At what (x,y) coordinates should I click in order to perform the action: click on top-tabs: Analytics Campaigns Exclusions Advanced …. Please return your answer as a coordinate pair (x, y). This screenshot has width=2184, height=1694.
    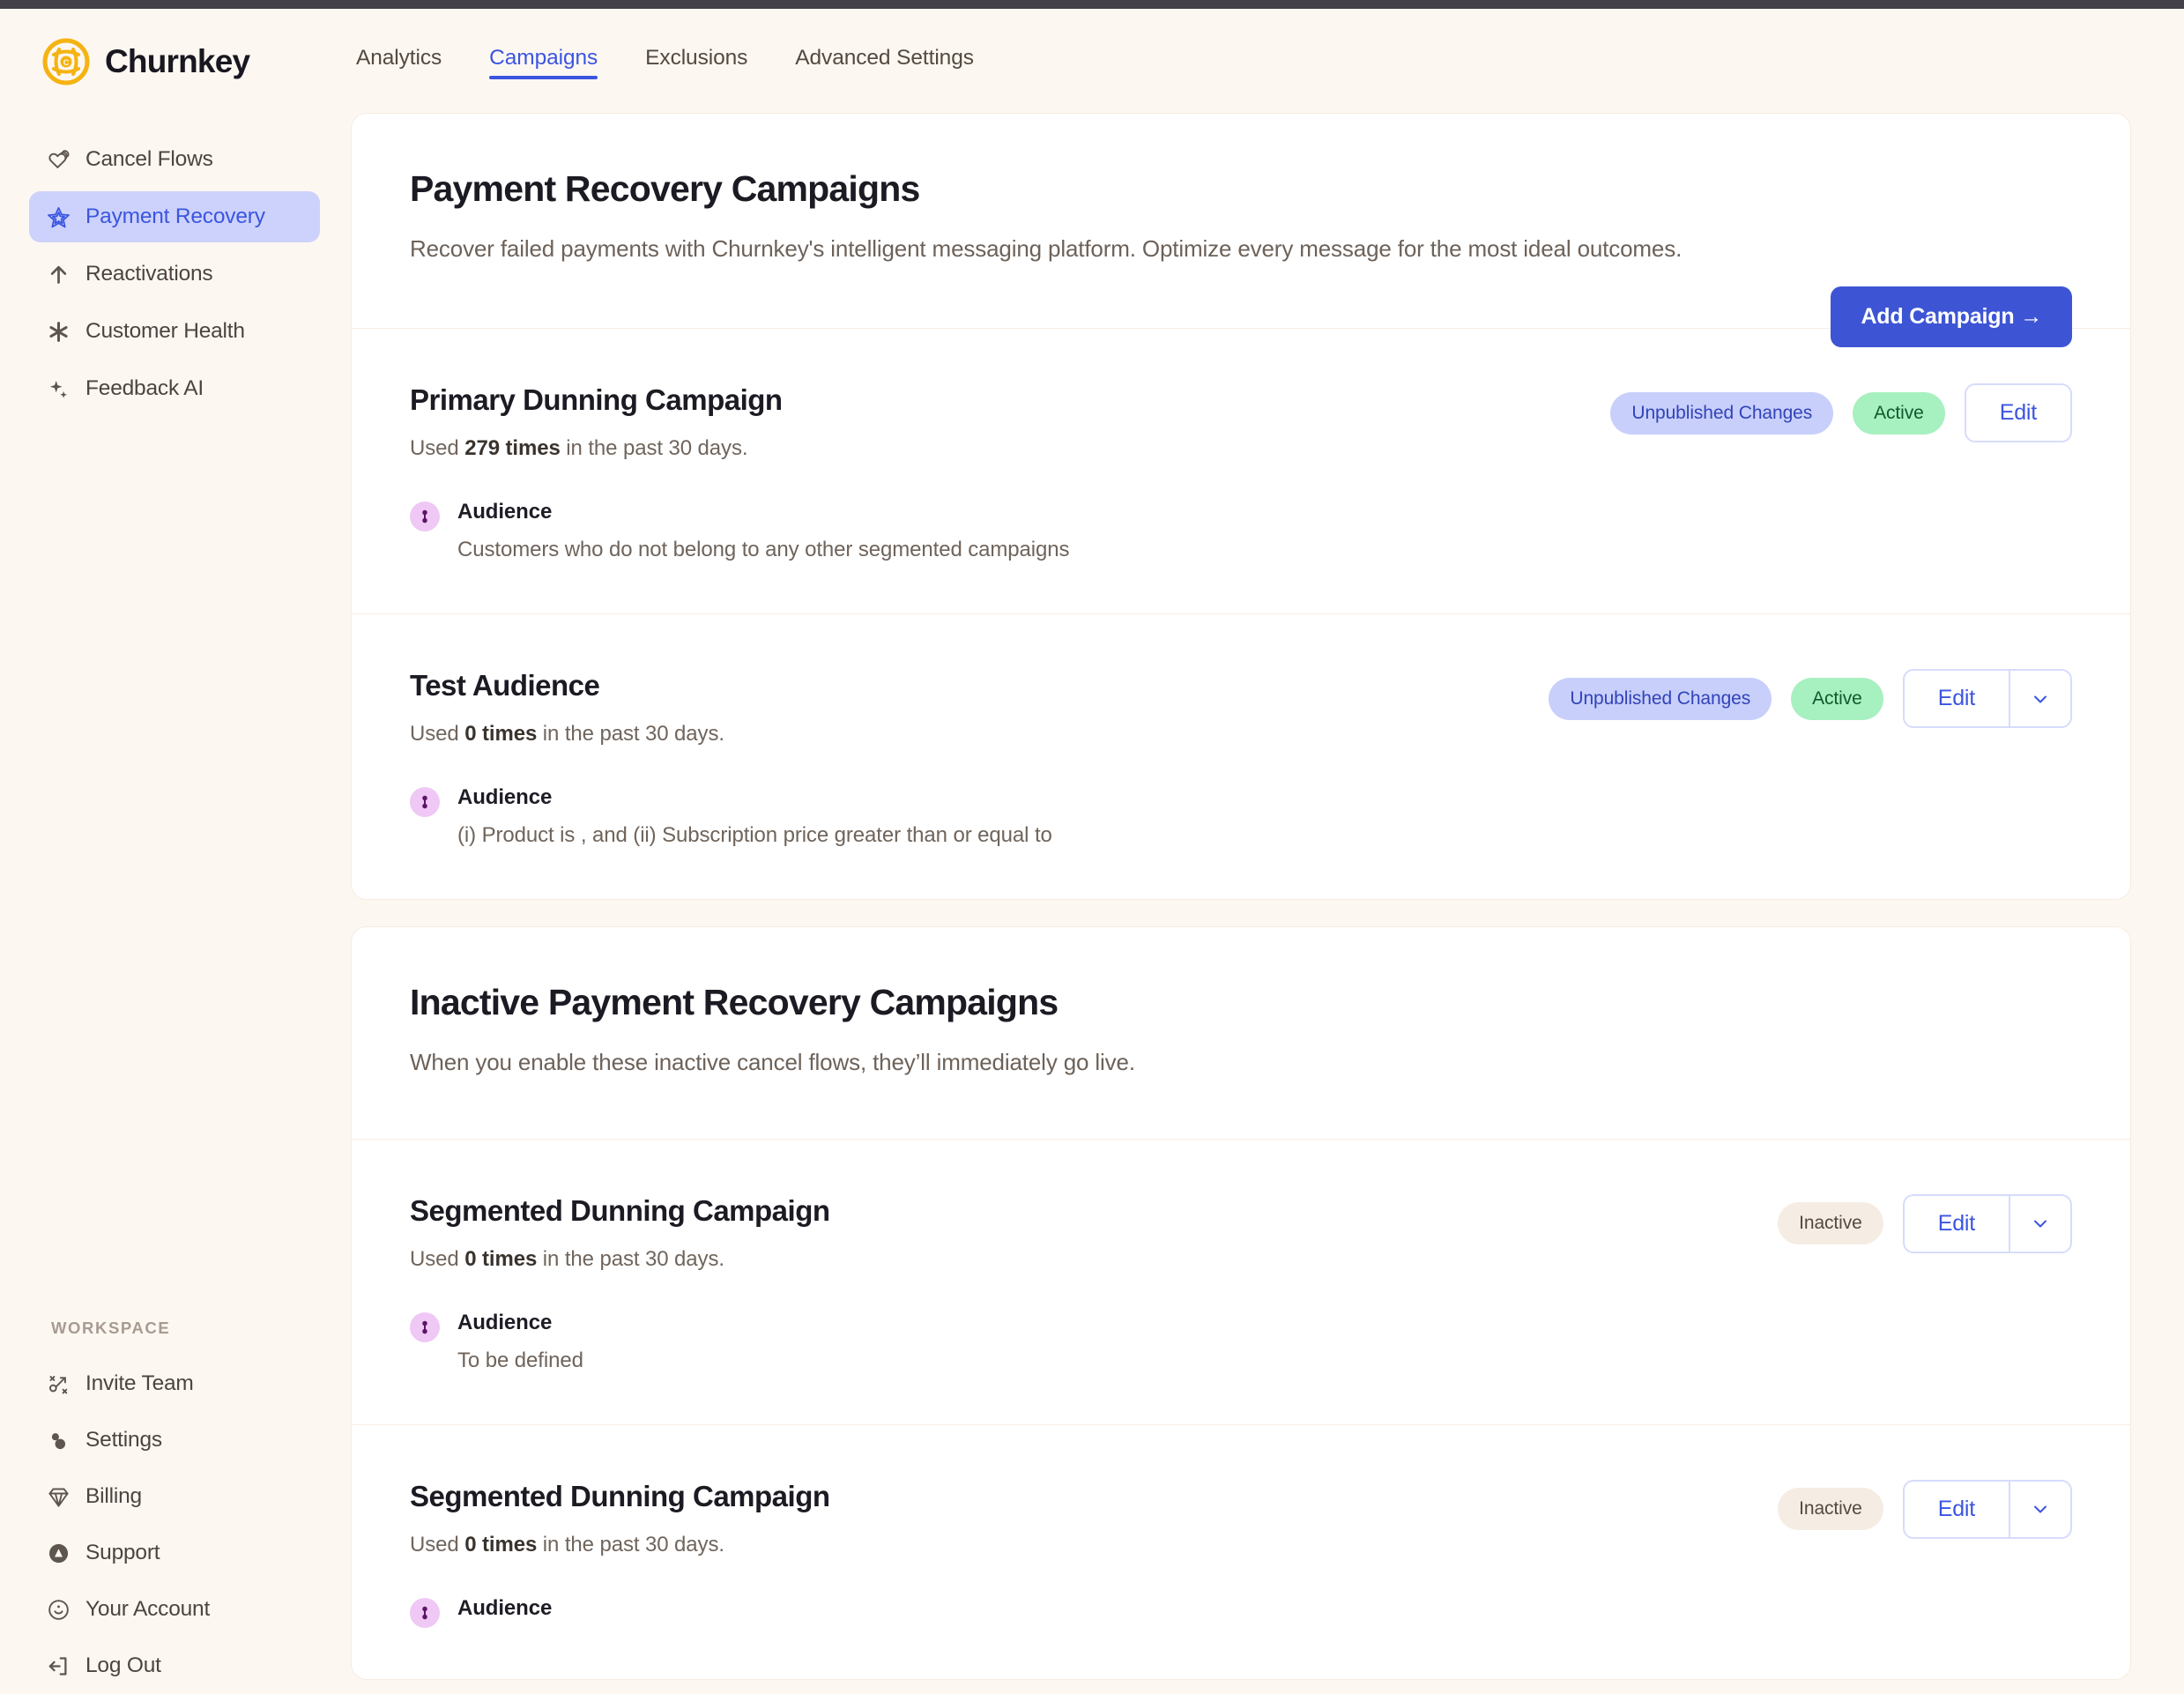
    Looking at the image, I should click on (688, 65).